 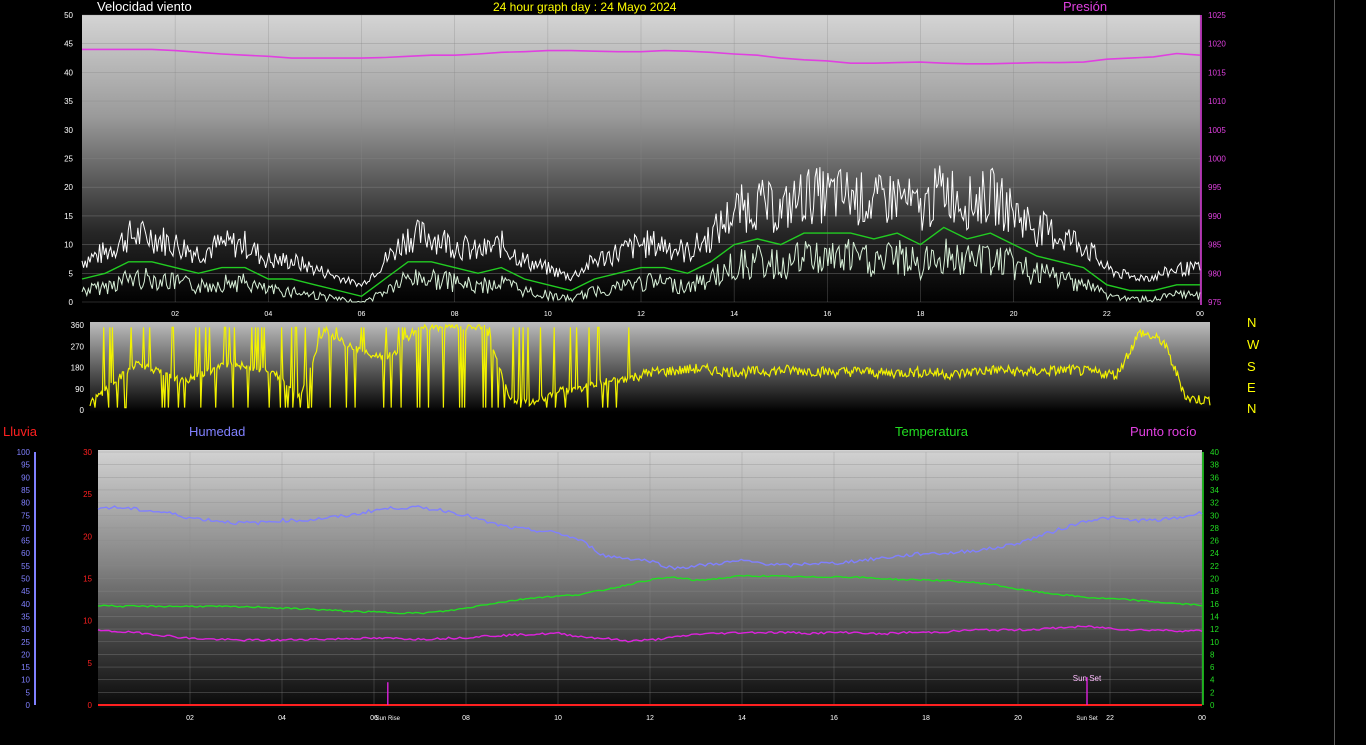 What do you see at coordinates (641, 314) in the screenshot?
I see `wind-x-tick-label: 12` at bounding box center [641, 314].